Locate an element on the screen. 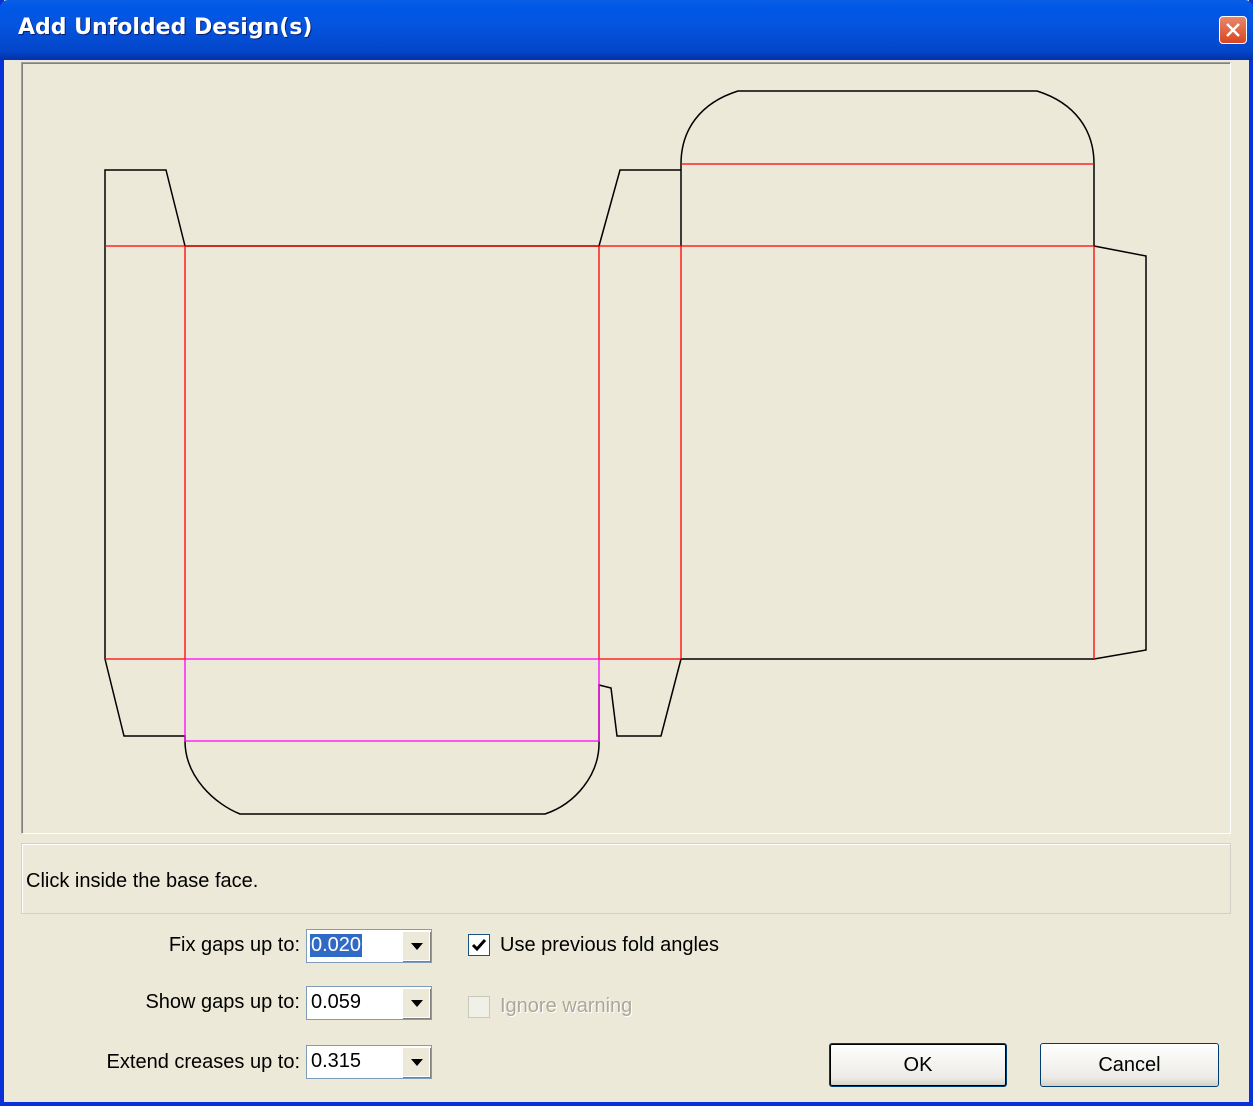 Image resolution: width=1253 pixels, height=1106 pixels. show-gaps-label: Show gaps up to: is located at coordinates (222, 1002).